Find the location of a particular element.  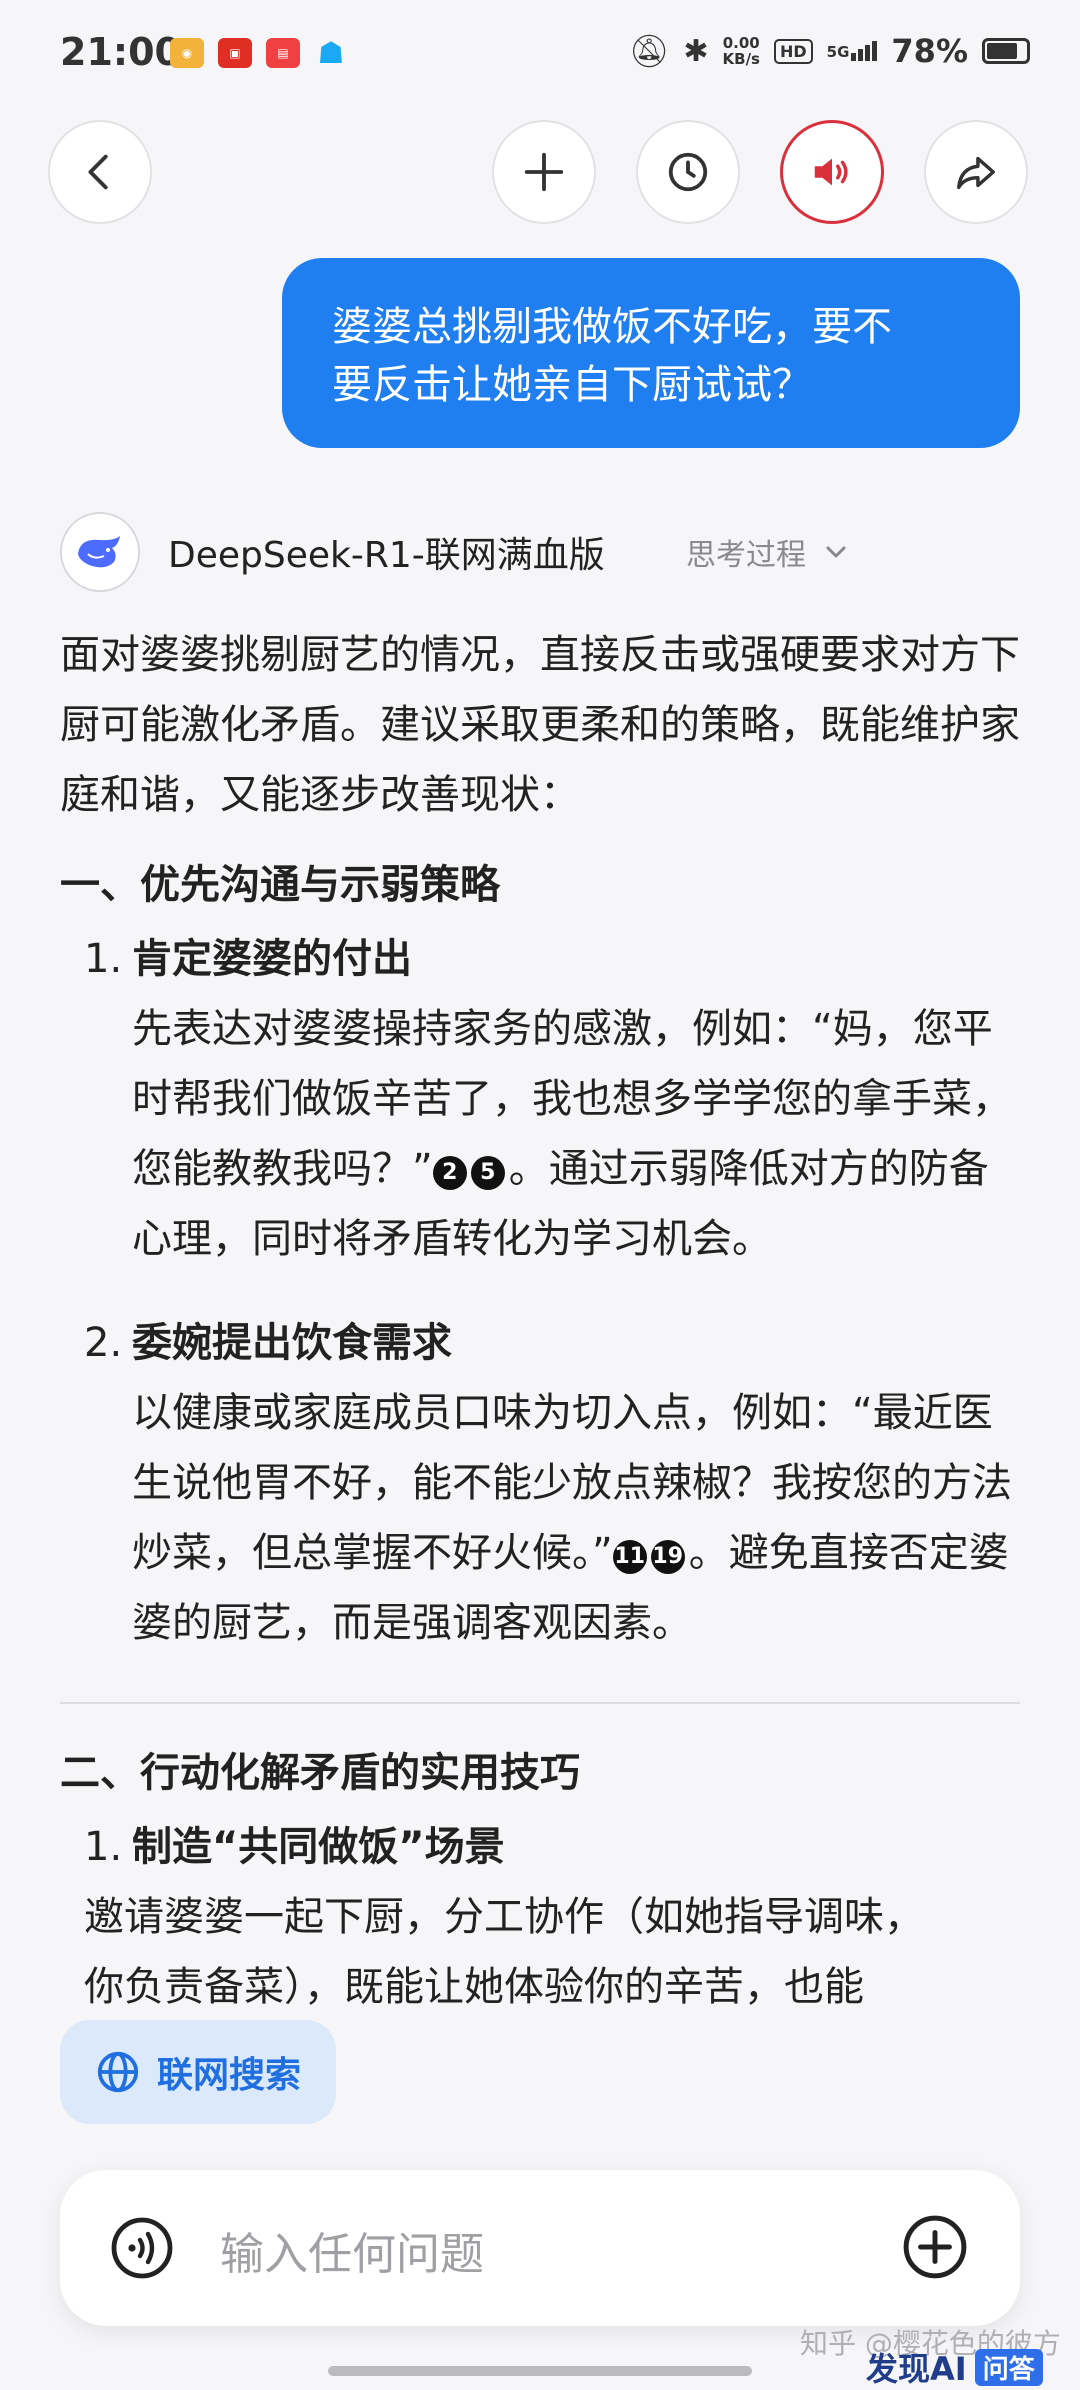

status-bar: 21:00 ◉ ▣ ▤ ☗ 🔕︎ ✱ 0.00 KB/s HD 5G 78% is located at coordinates (540, 60).